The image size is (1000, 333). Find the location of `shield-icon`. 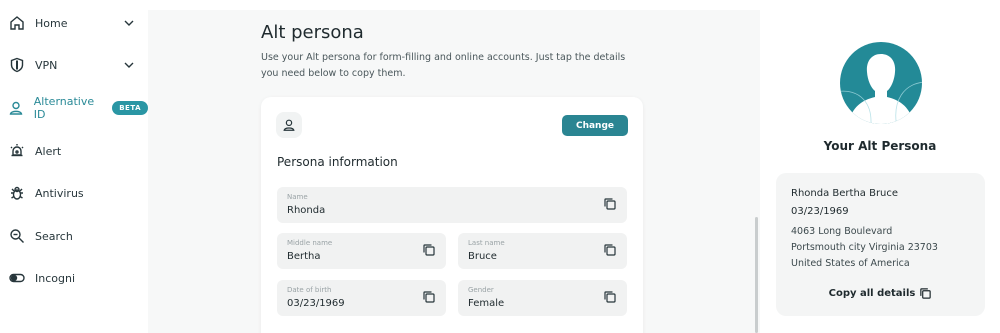

shield-icon is located at coordinates (17, 65).